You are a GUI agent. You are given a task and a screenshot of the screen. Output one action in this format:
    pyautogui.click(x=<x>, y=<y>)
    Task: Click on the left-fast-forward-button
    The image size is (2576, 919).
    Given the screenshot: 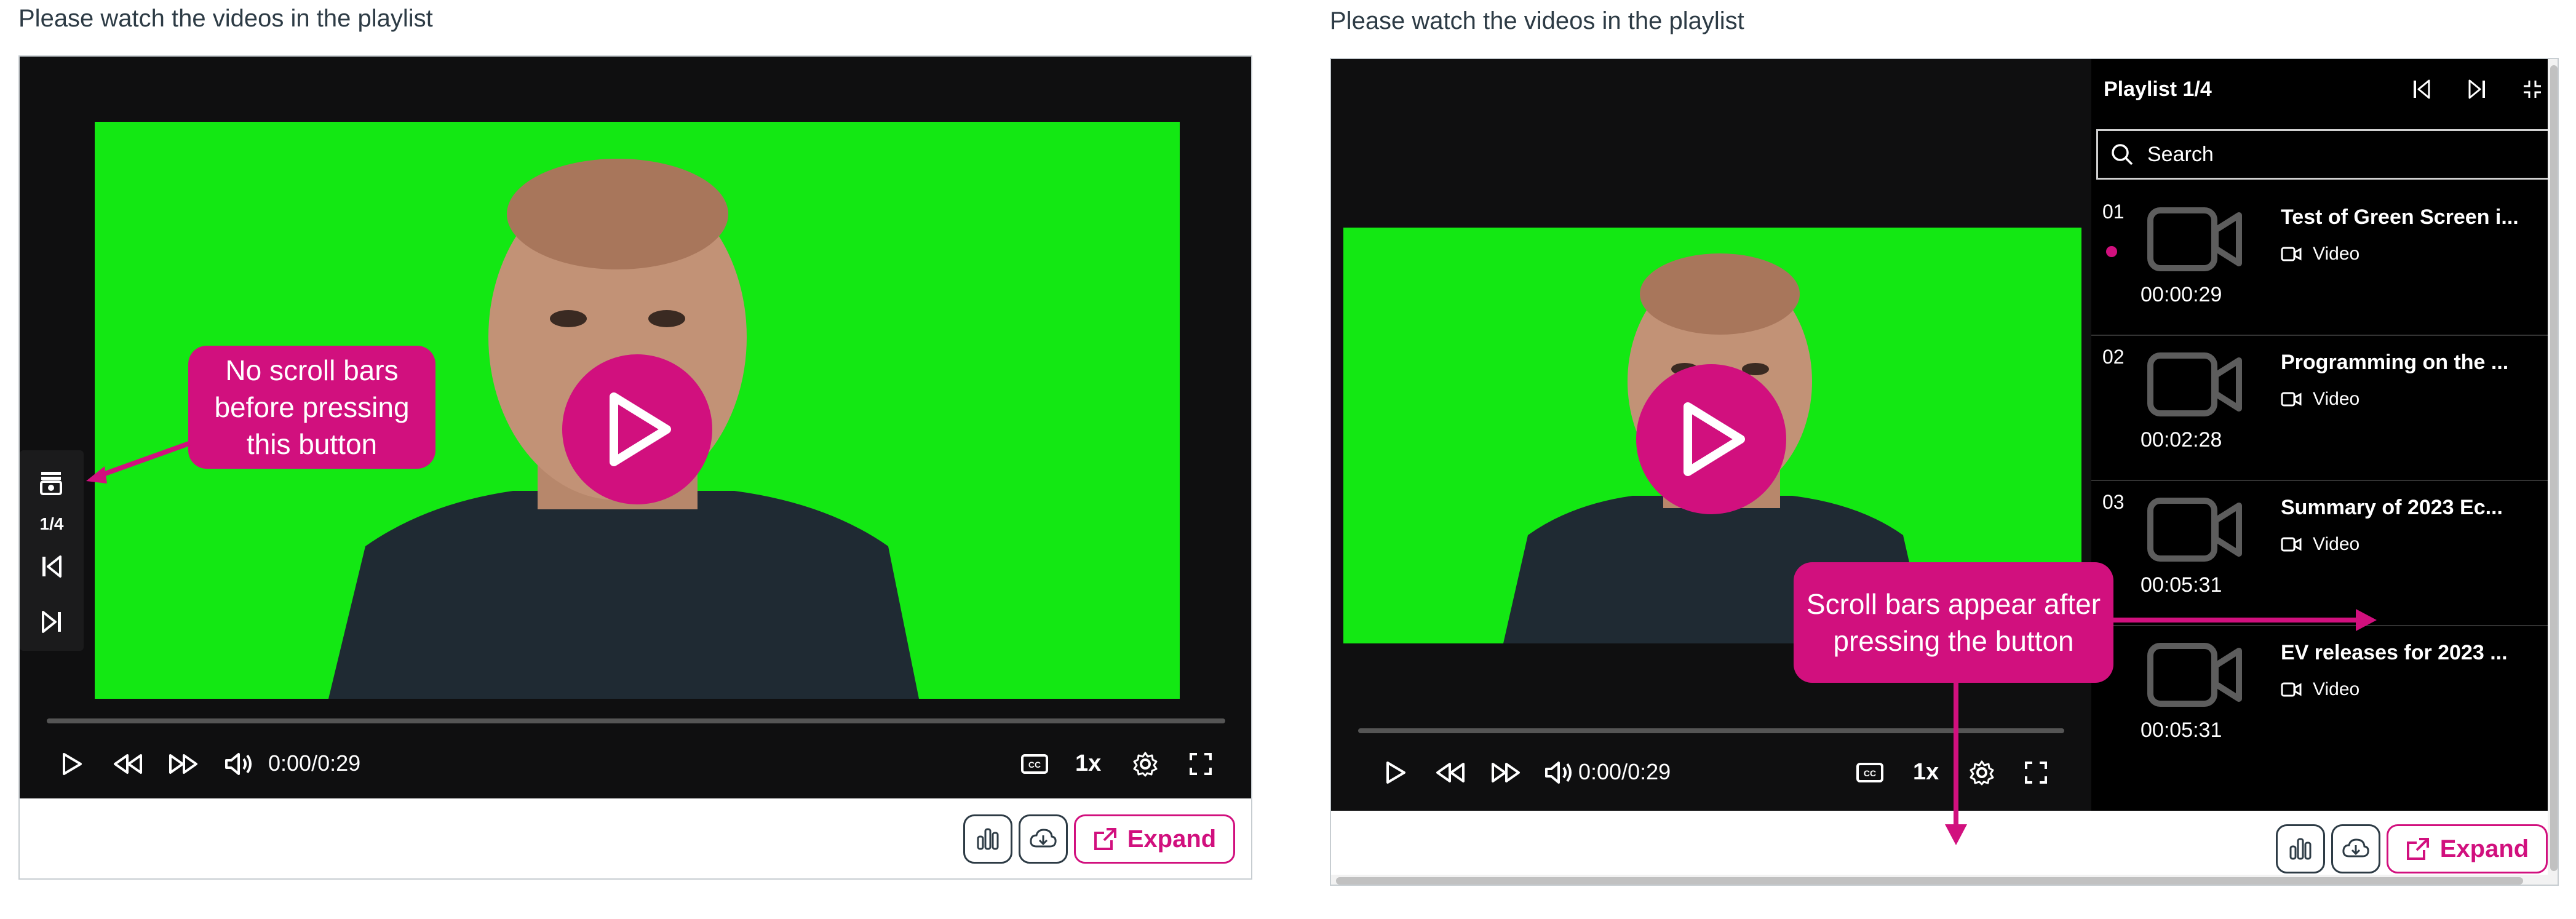 What is the action you would take?
    pyautogui.click(x=183, y=764)
    